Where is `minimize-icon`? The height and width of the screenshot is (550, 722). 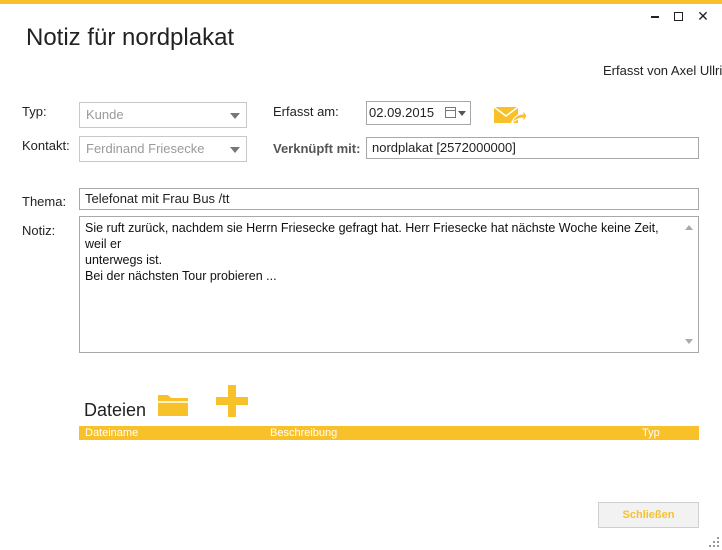 minimize-icon is located at coordinates (655, 16).